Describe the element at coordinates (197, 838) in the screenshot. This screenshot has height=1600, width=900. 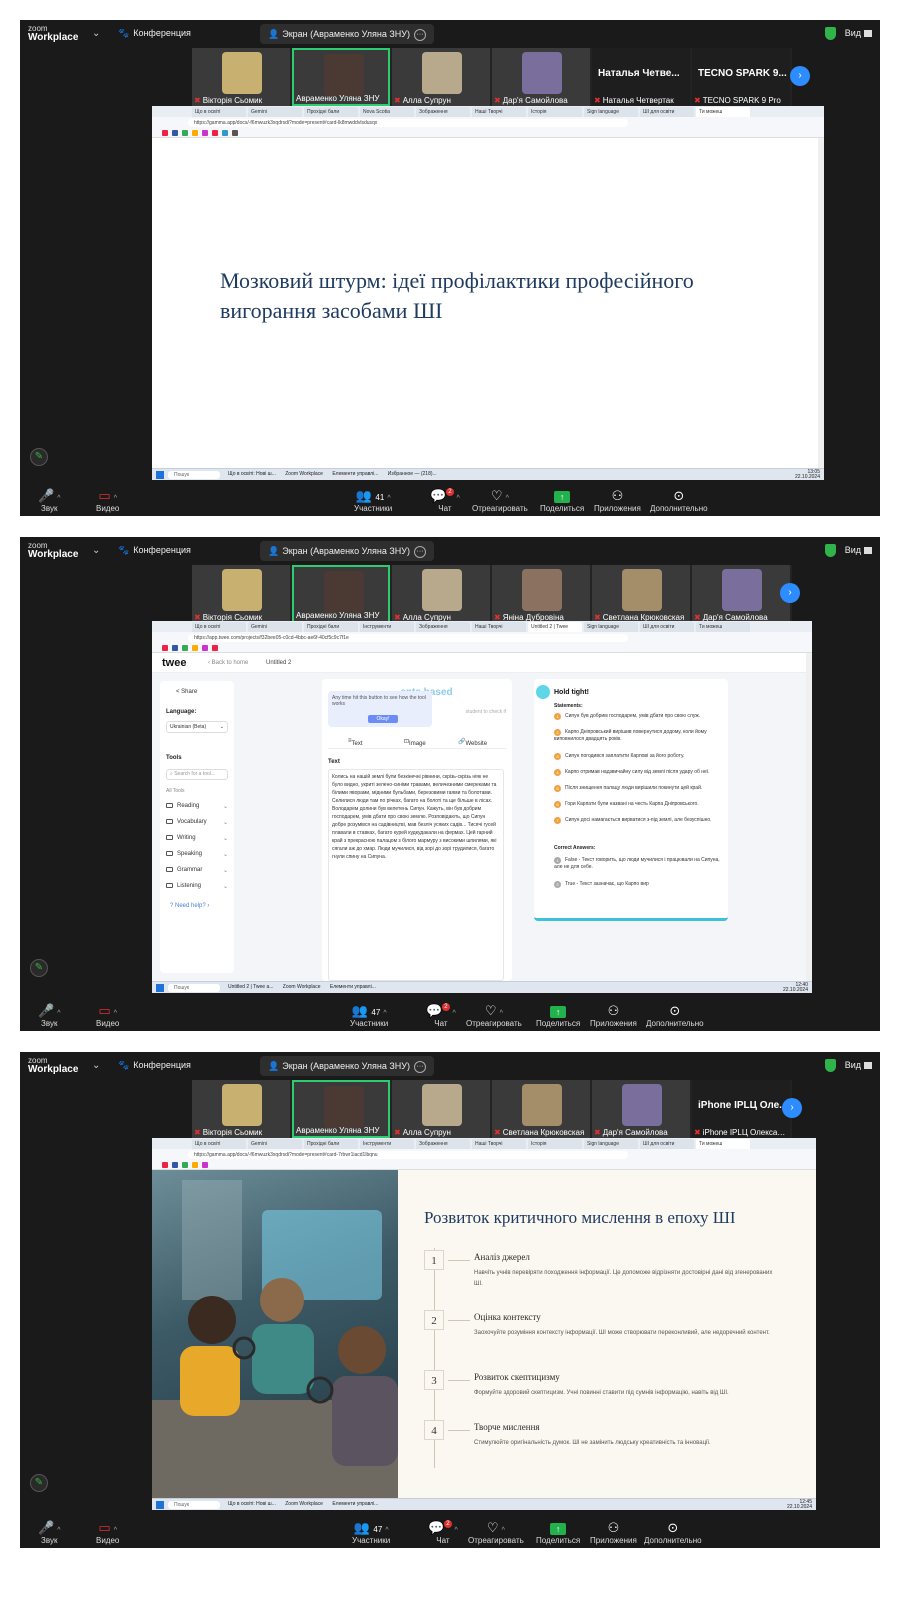
I see `category-writing: Writing ⌄` at that location.